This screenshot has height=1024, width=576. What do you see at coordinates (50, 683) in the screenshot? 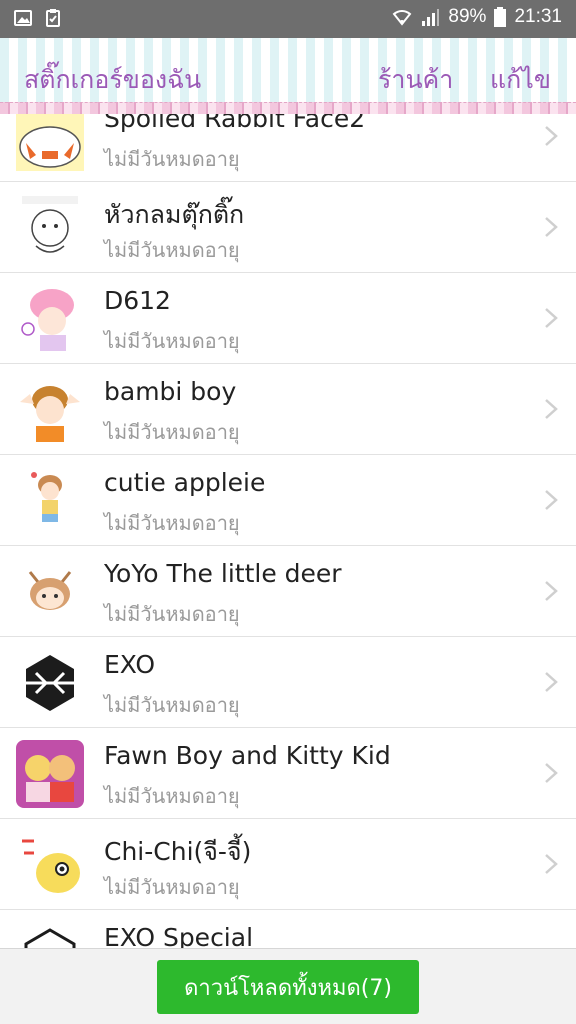
I see `exo-logo-icon` at bounding box center [50, 683].